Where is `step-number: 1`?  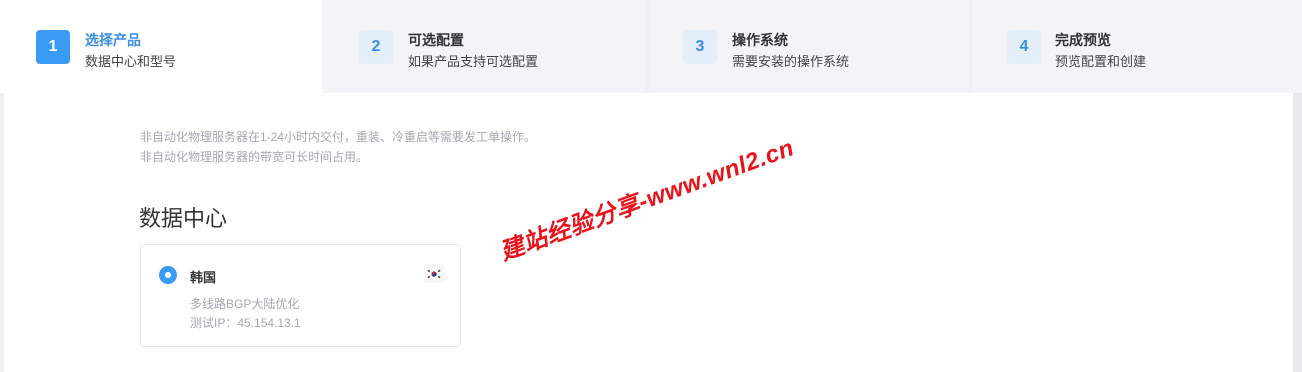
step-number: 1 is located at coordinates (53, 47).